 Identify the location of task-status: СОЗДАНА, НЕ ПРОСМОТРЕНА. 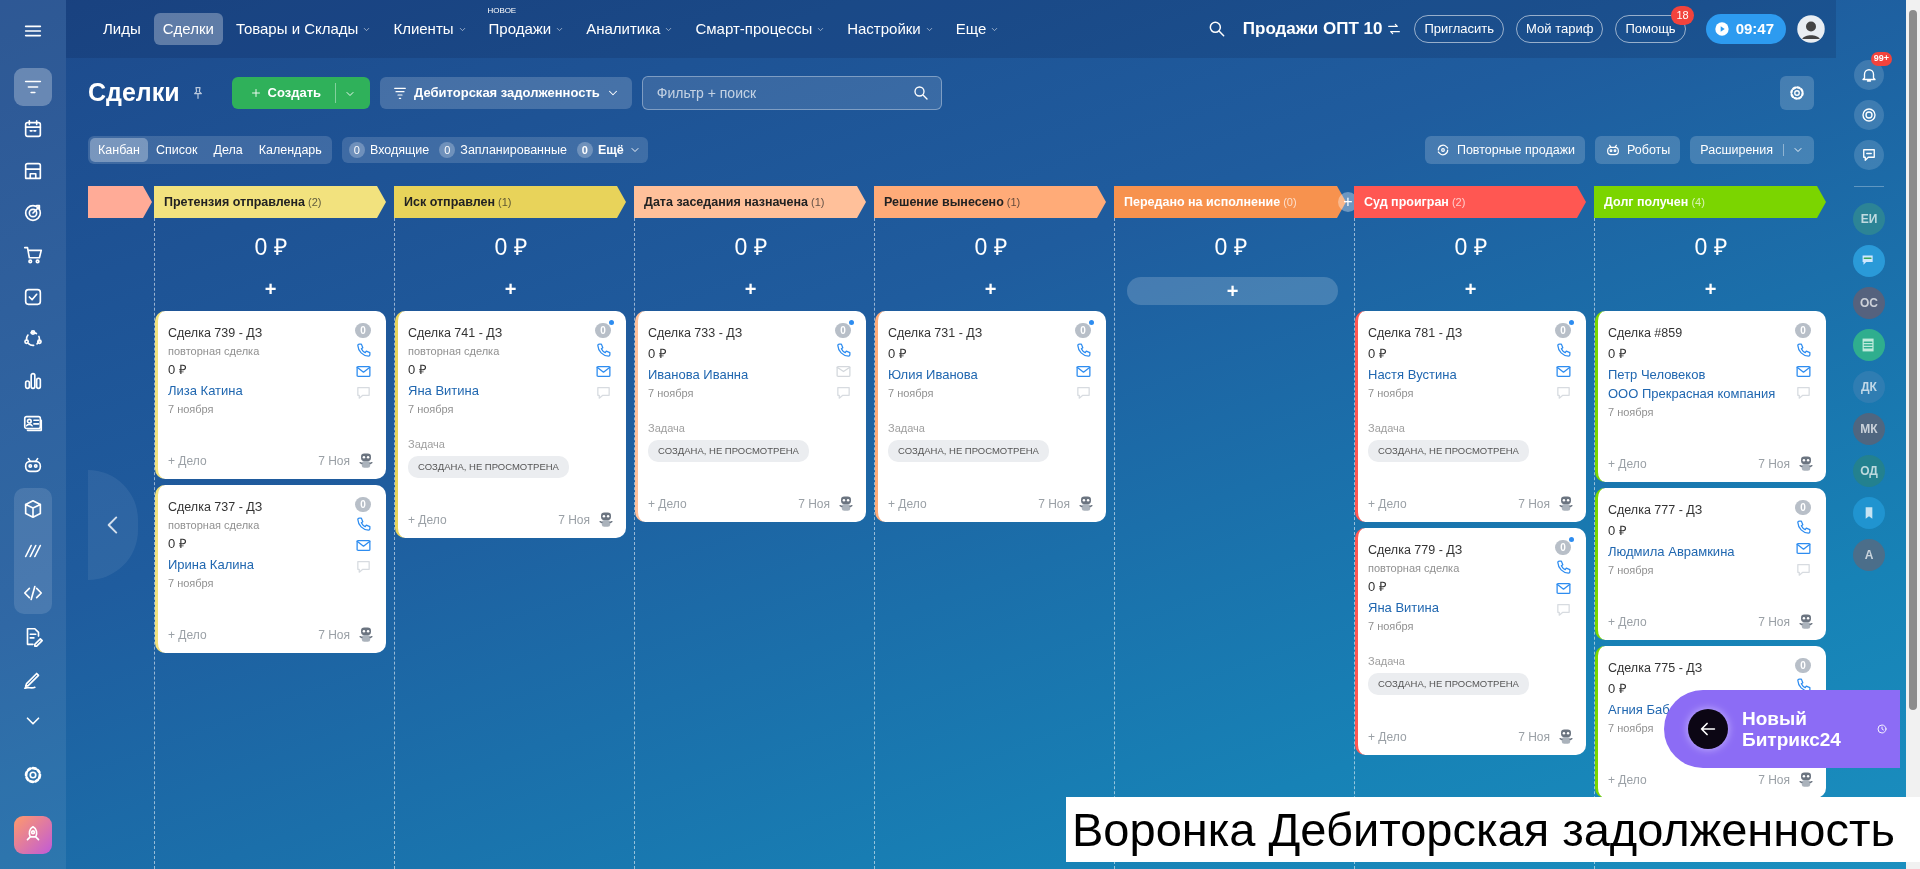
(1448, 450).